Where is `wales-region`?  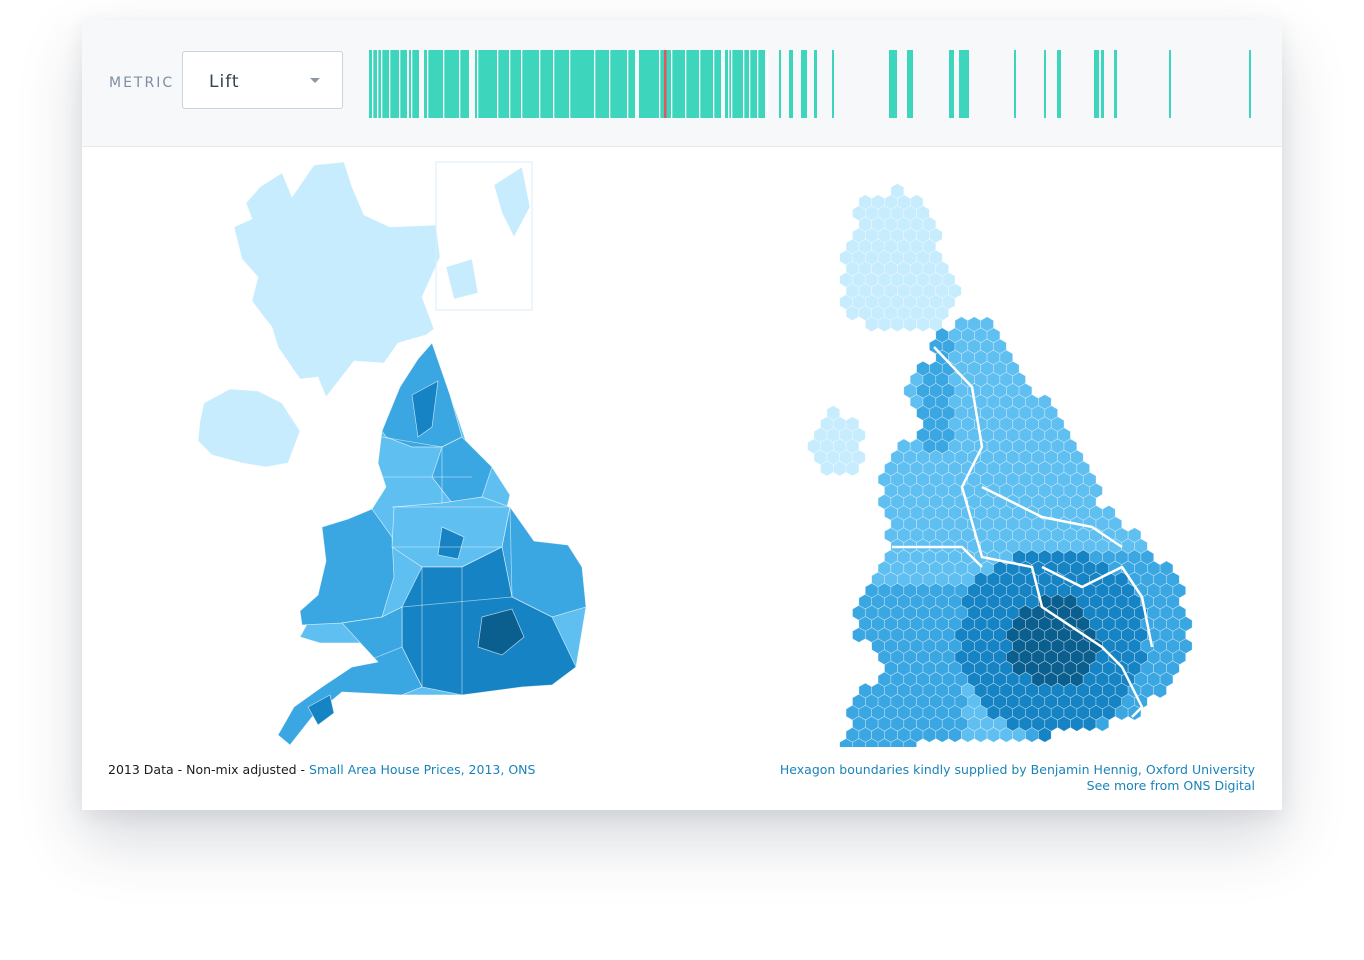 wales-region is located at coordinates (347, 567).